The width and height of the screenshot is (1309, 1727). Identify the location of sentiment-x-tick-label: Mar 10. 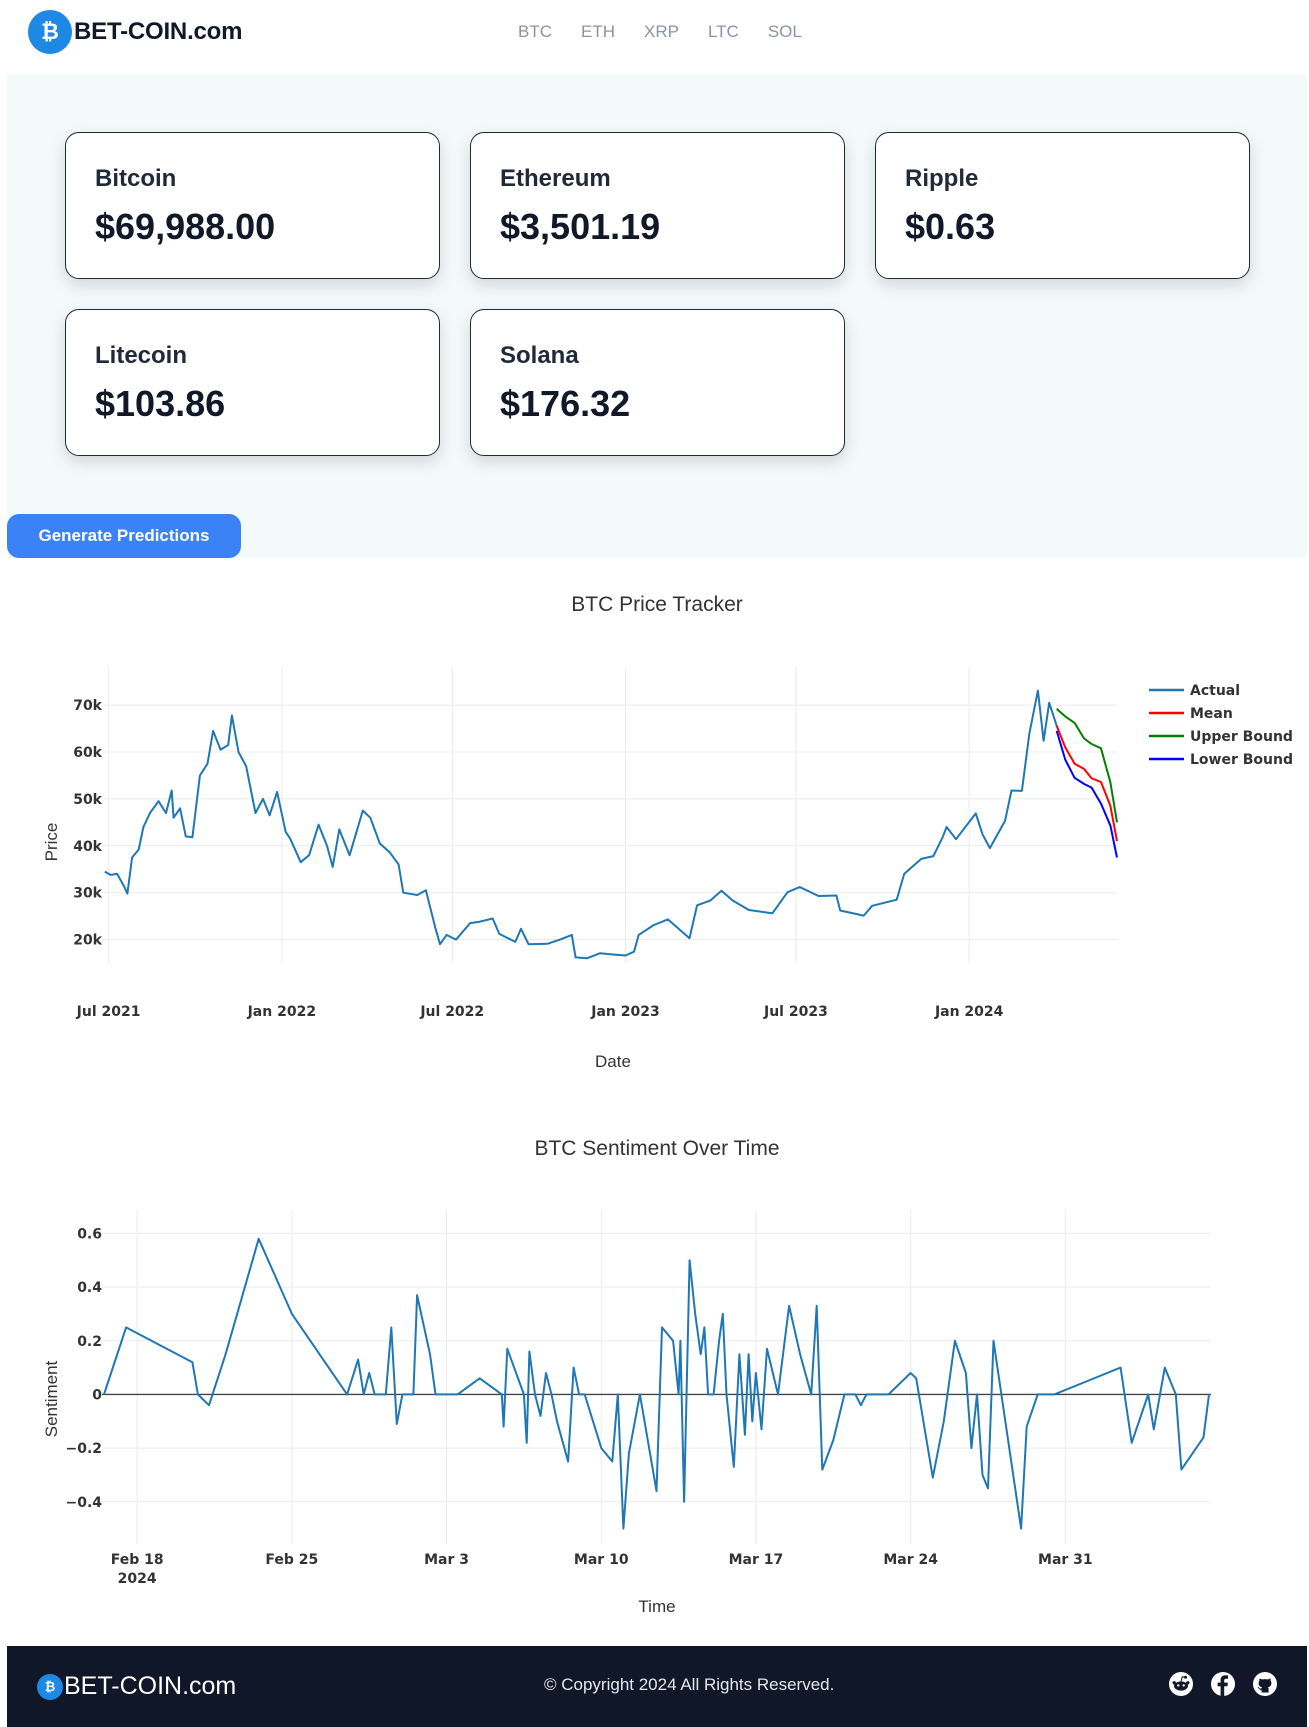
(601, 1560).